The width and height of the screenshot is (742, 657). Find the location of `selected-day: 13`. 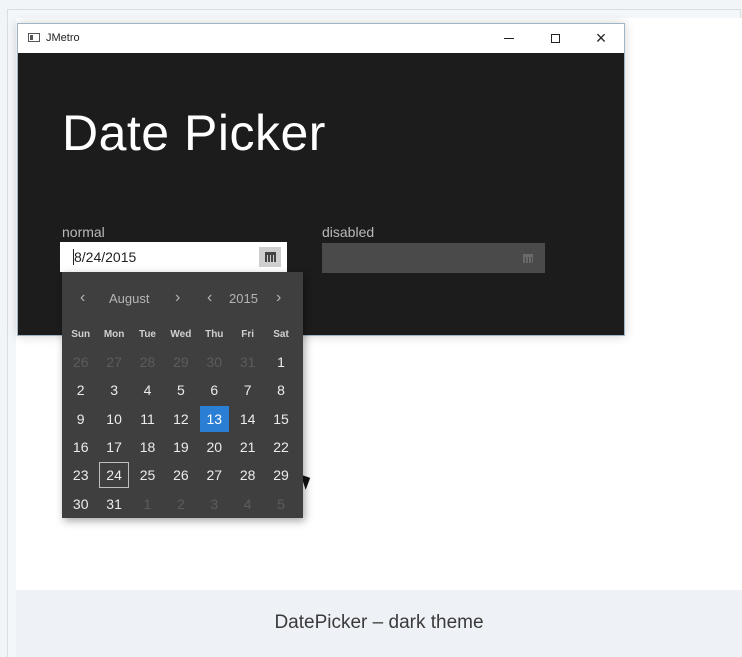

selected-day: 13 is located at coordinates (214, 418).